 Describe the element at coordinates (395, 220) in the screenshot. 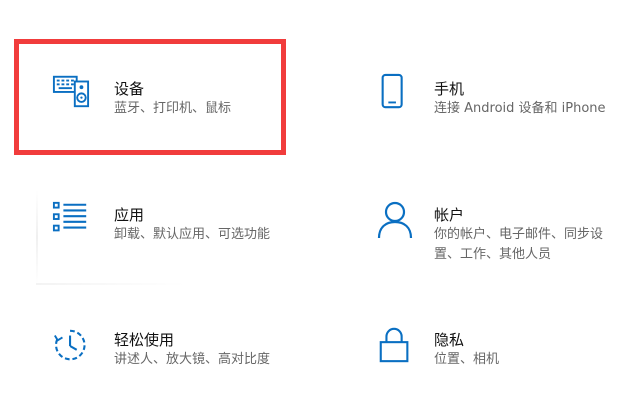

I see `person-icon` at that location.